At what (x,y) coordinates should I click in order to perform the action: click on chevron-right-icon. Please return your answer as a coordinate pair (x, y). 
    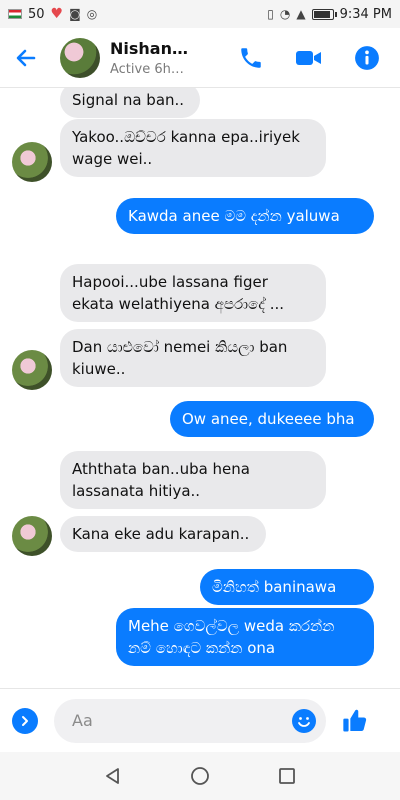
    Looking at the image, I should click on (25, 720).